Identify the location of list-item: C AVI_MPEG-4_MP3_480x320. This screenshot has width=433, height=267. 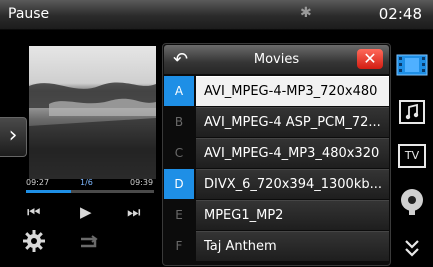
(276, 153).